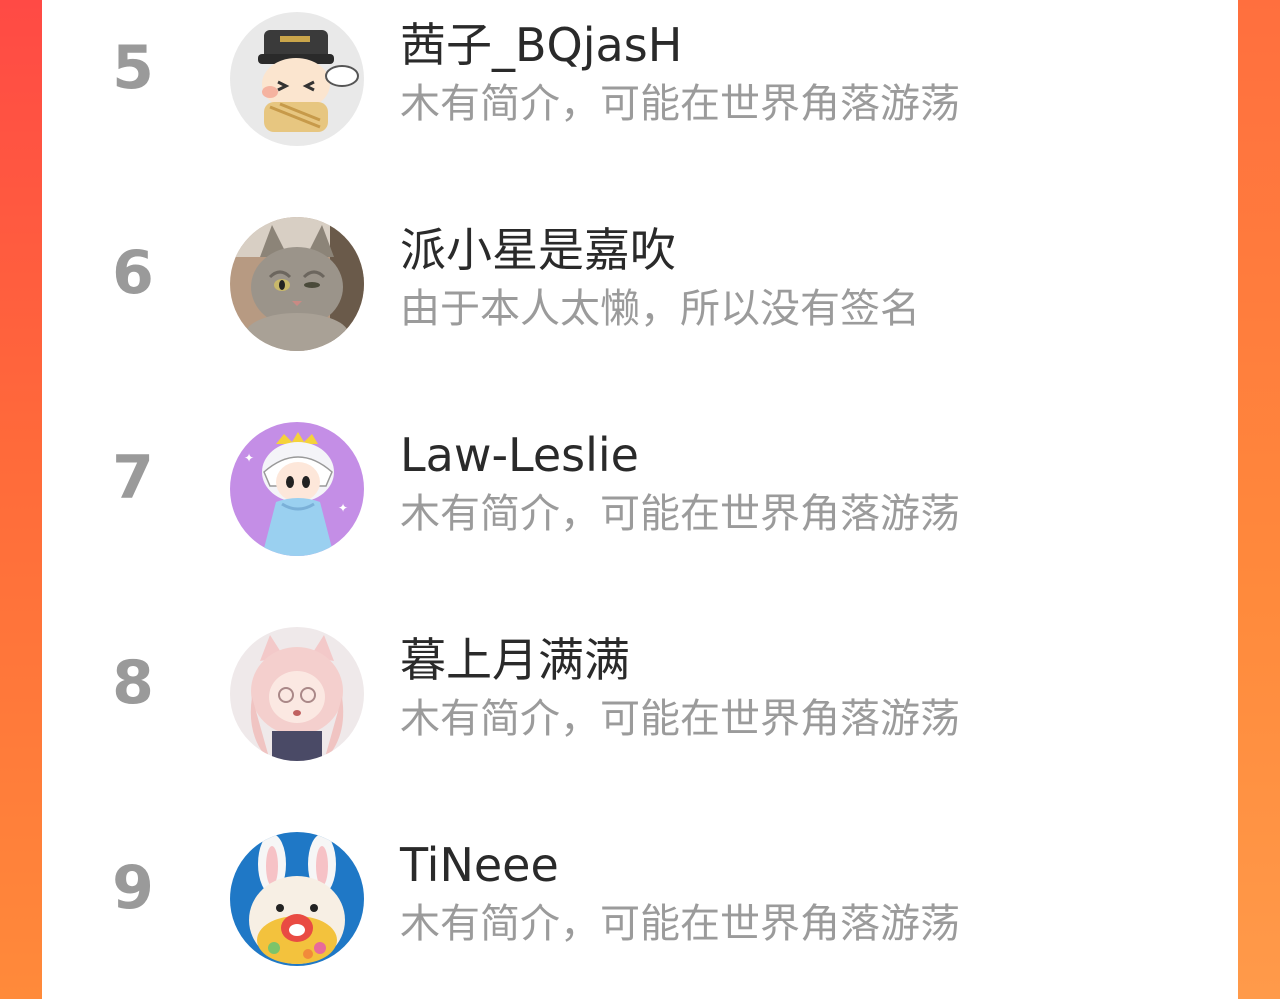  What do you see at coordinates (297, 694) in the screenshot?
I see `anime-catgirl-avatar` at bounding box center [297, 694].